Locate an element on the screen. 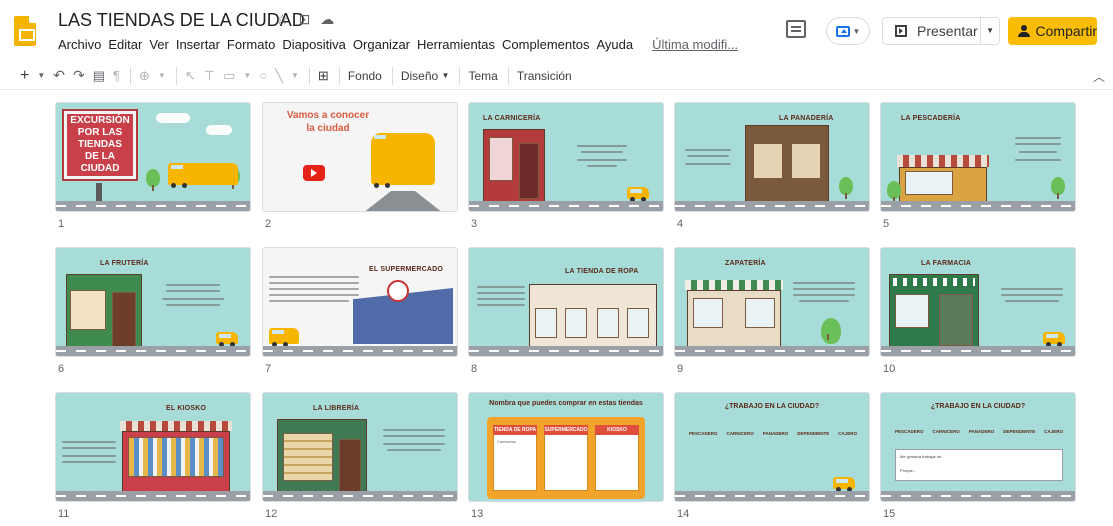 The height and width of the screenshot is (526, 1113). person-icon is located at coordinates (1024, 31).